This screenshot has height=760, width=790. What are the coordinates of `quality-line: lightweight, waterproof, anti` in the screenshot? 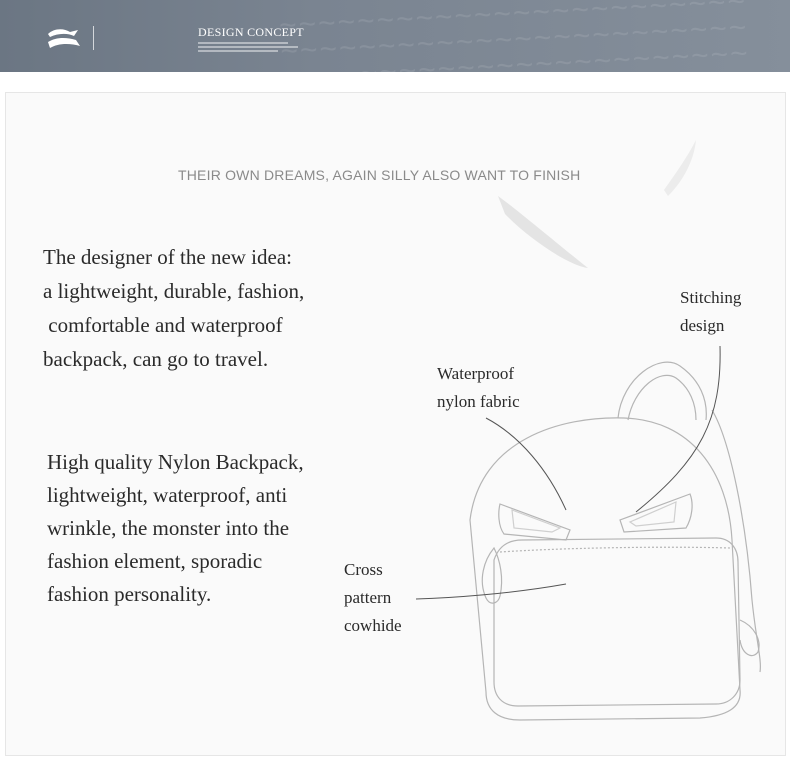 It's located at (167, 495).